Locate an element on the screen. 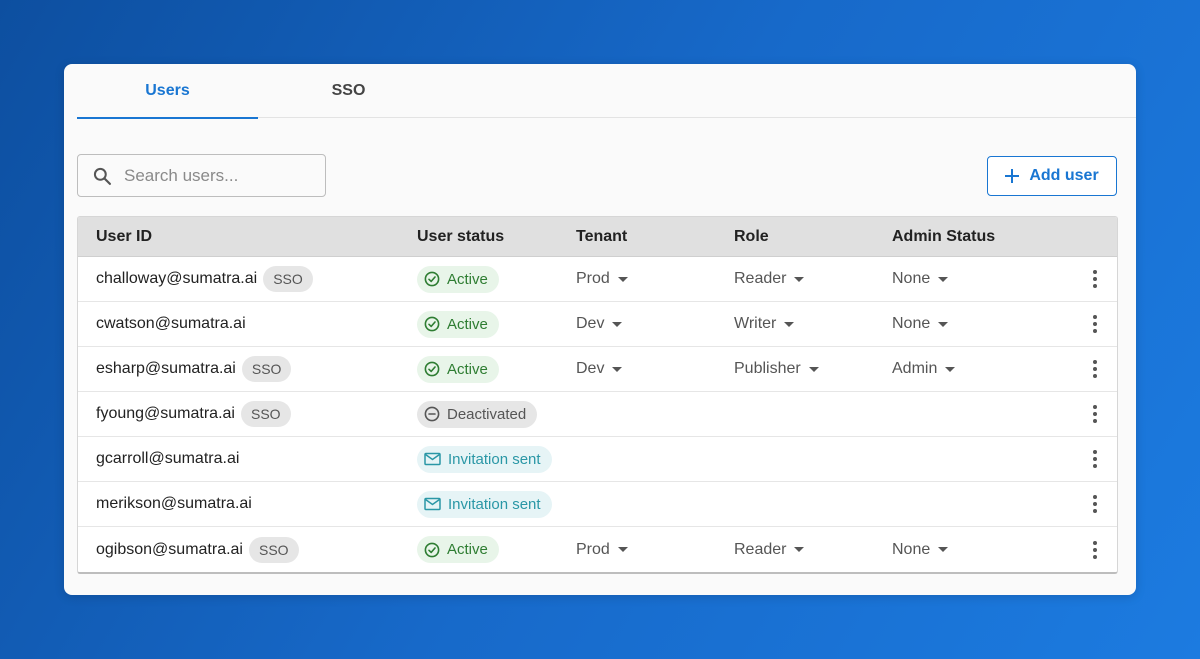 The image size is (1200, 659). tab-users: Users is located at coordinates (167, 91).